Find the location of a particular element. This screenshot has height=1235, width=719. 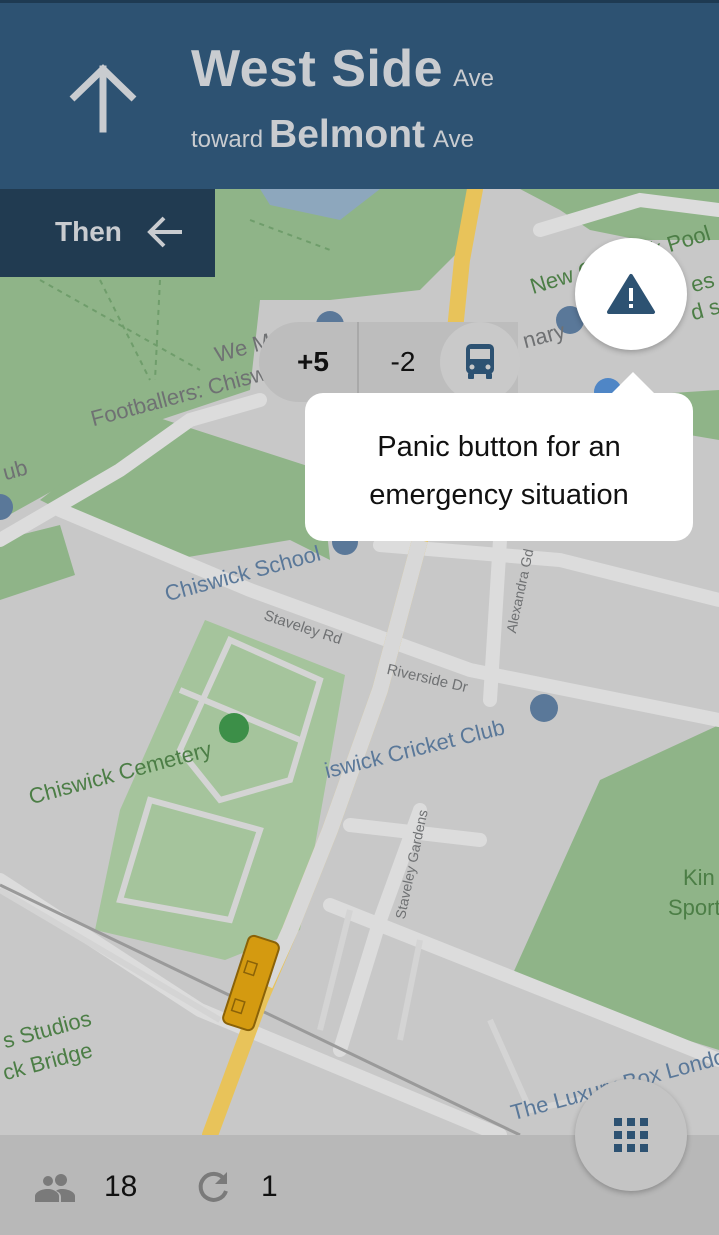

remove-passengers-button: -2 is located at coordinates (403, 362).